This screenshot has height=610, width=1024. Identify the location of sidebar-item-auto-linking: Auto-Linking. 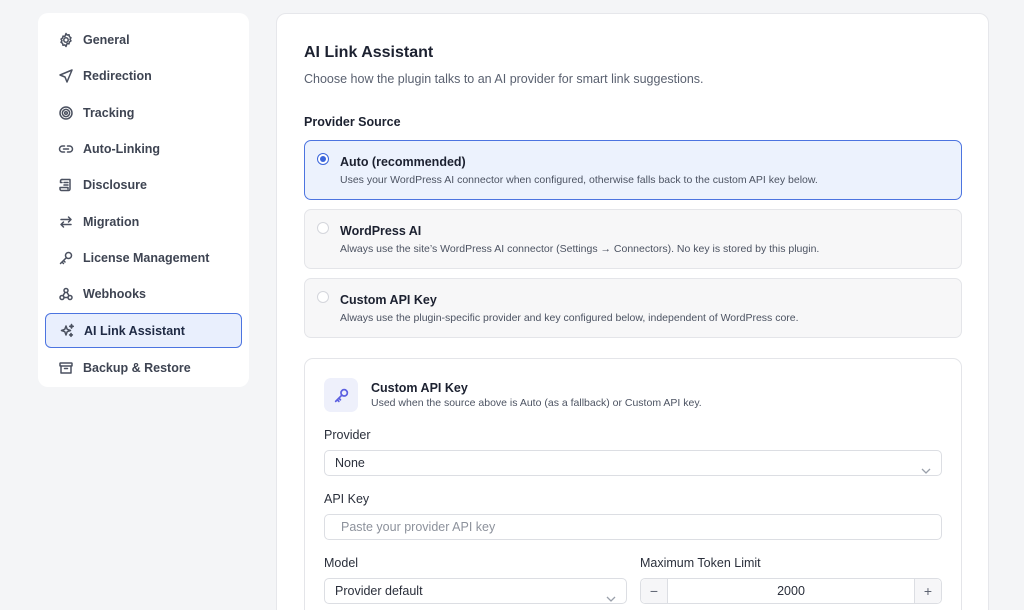
(143, 149).